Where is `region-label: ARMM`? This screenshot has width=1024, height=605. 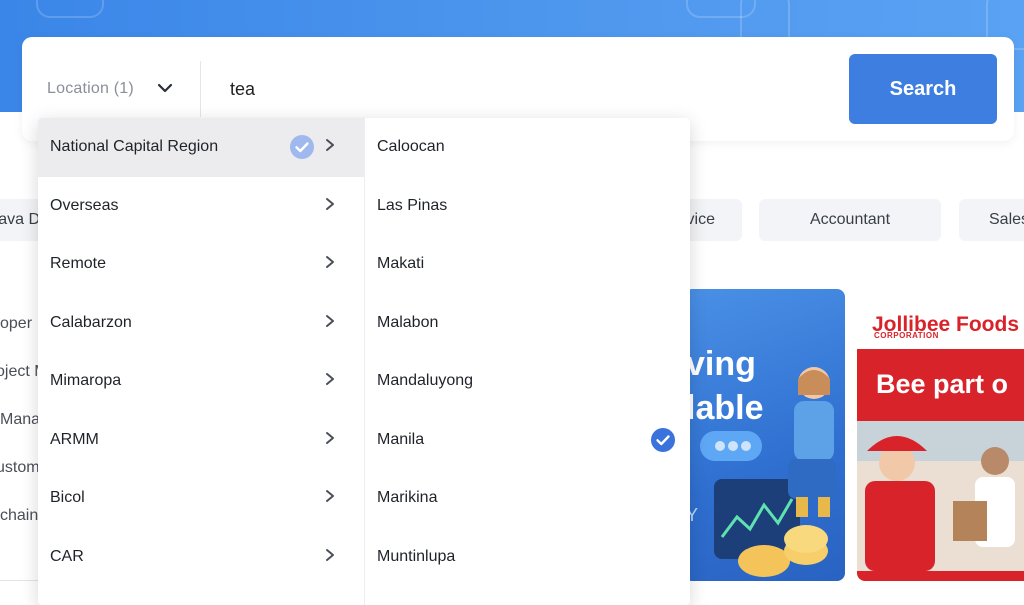 region-label: ARMM is located at coordinates (74, 439).